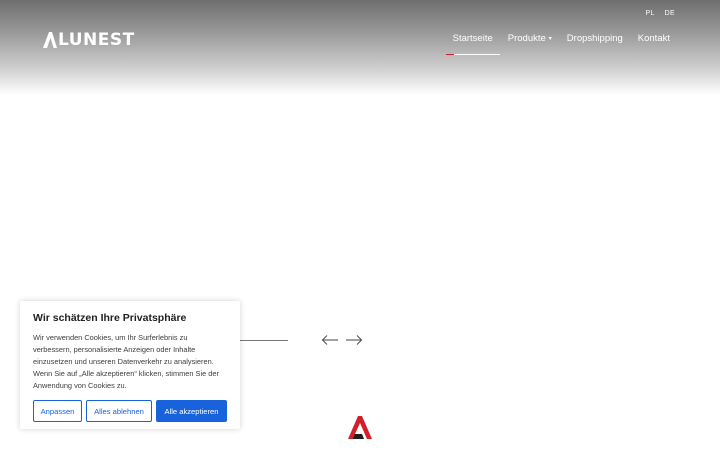 This screenshot has width=720, height=450. I want to click on arrow-left-icon, so click(329, 340).